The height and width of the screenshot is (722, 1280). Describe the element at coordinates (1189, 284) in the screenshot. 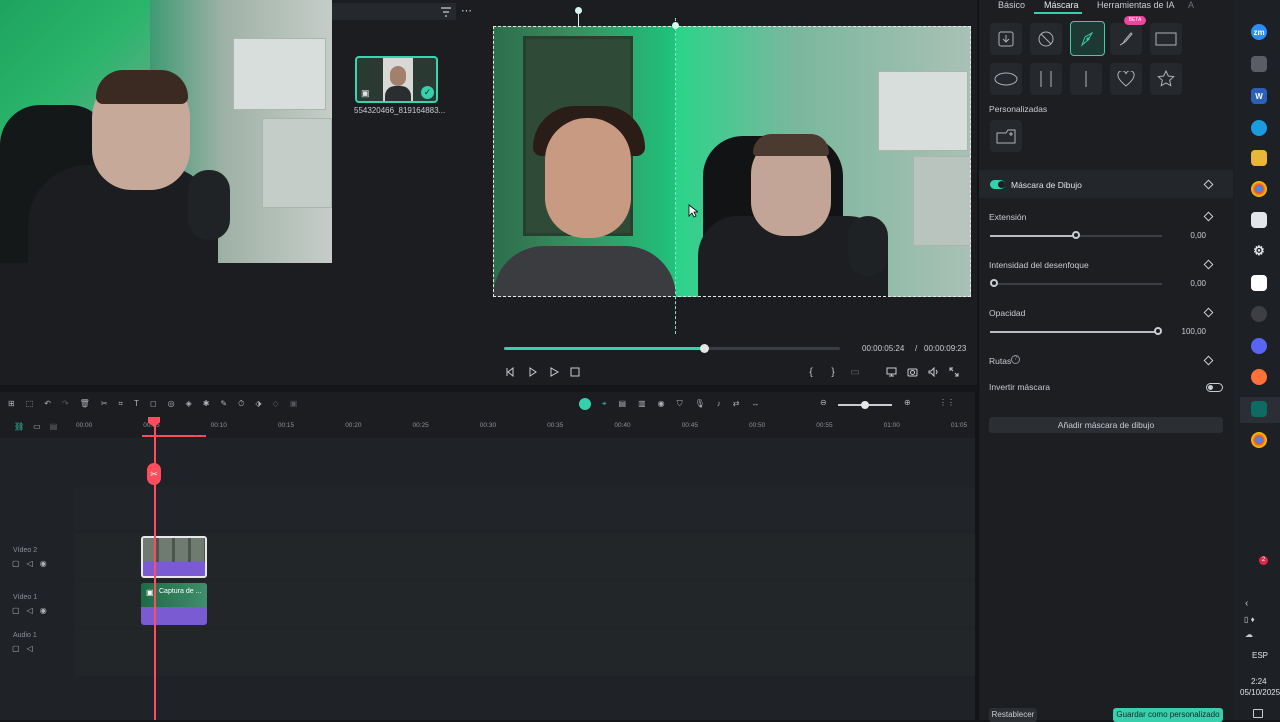

I see `blur-value: 0,00` at that location.